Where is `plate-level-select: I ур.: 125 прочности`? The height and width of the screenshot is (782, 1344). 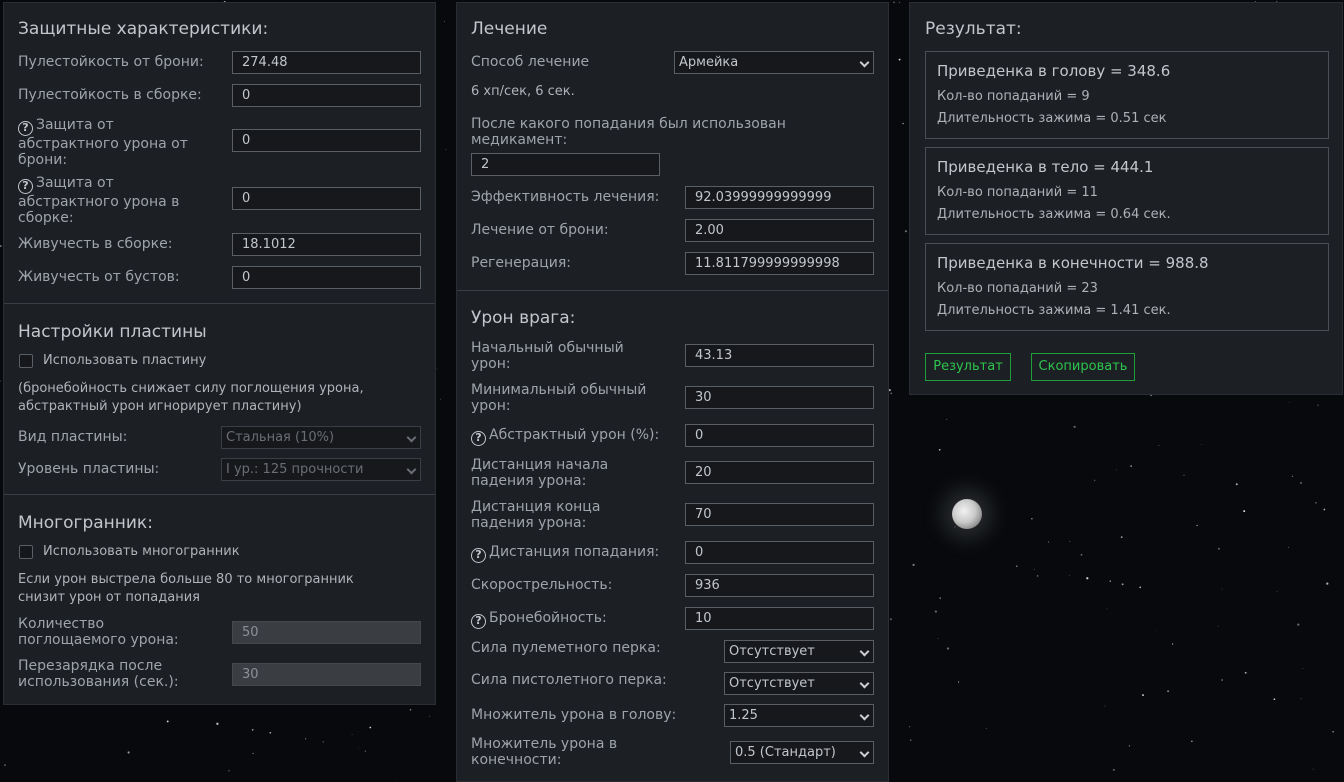
plate-level-select: I ур.: 125 прочности is located at coordinates (321, 469).